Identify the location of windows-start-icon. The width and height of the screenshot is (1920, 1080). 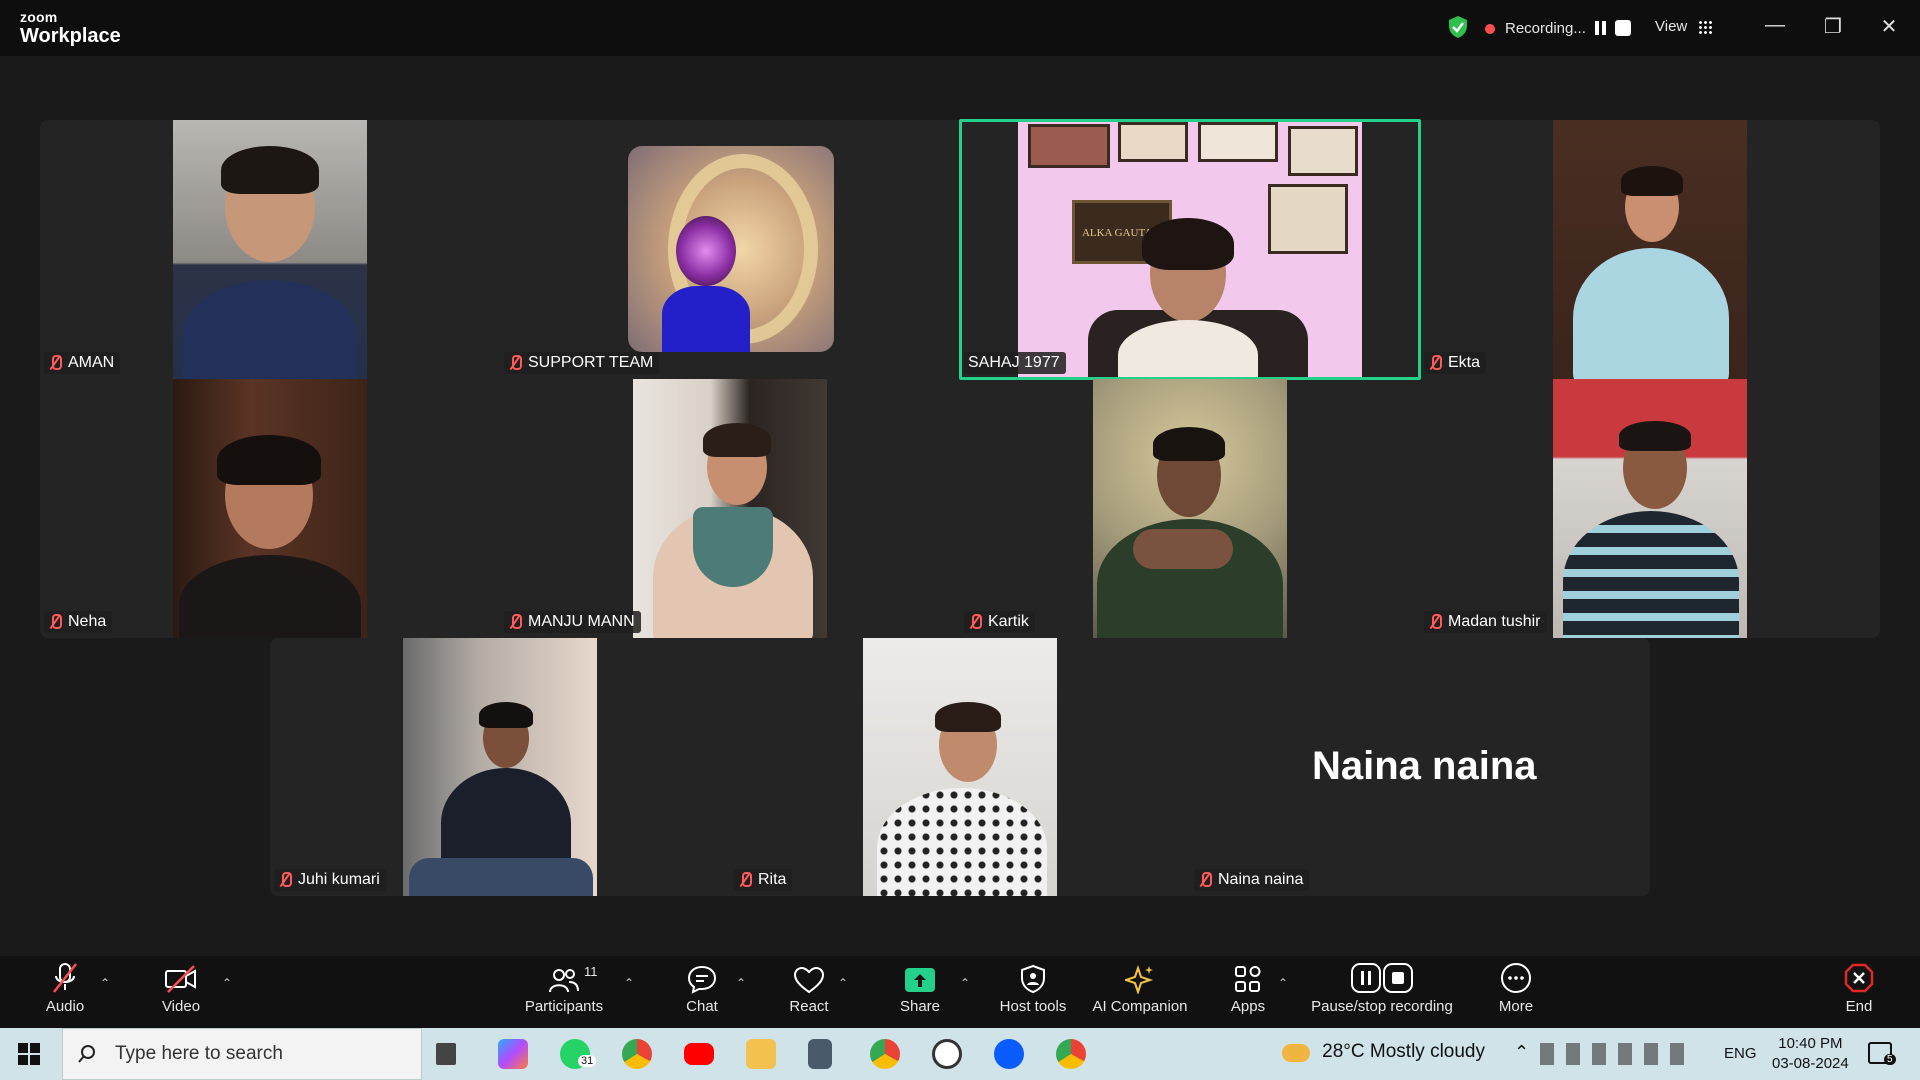
(29, 1054).